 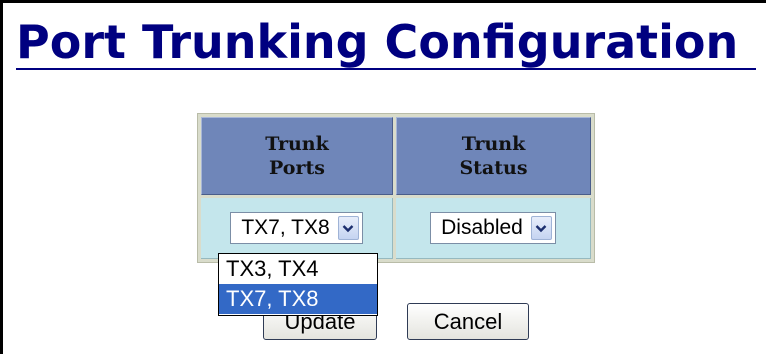 What do you see at coordinates (493, 144) in the screenshot?
I see `header-trunk-status-line1: Trunk` at bounding box center [493, 144].